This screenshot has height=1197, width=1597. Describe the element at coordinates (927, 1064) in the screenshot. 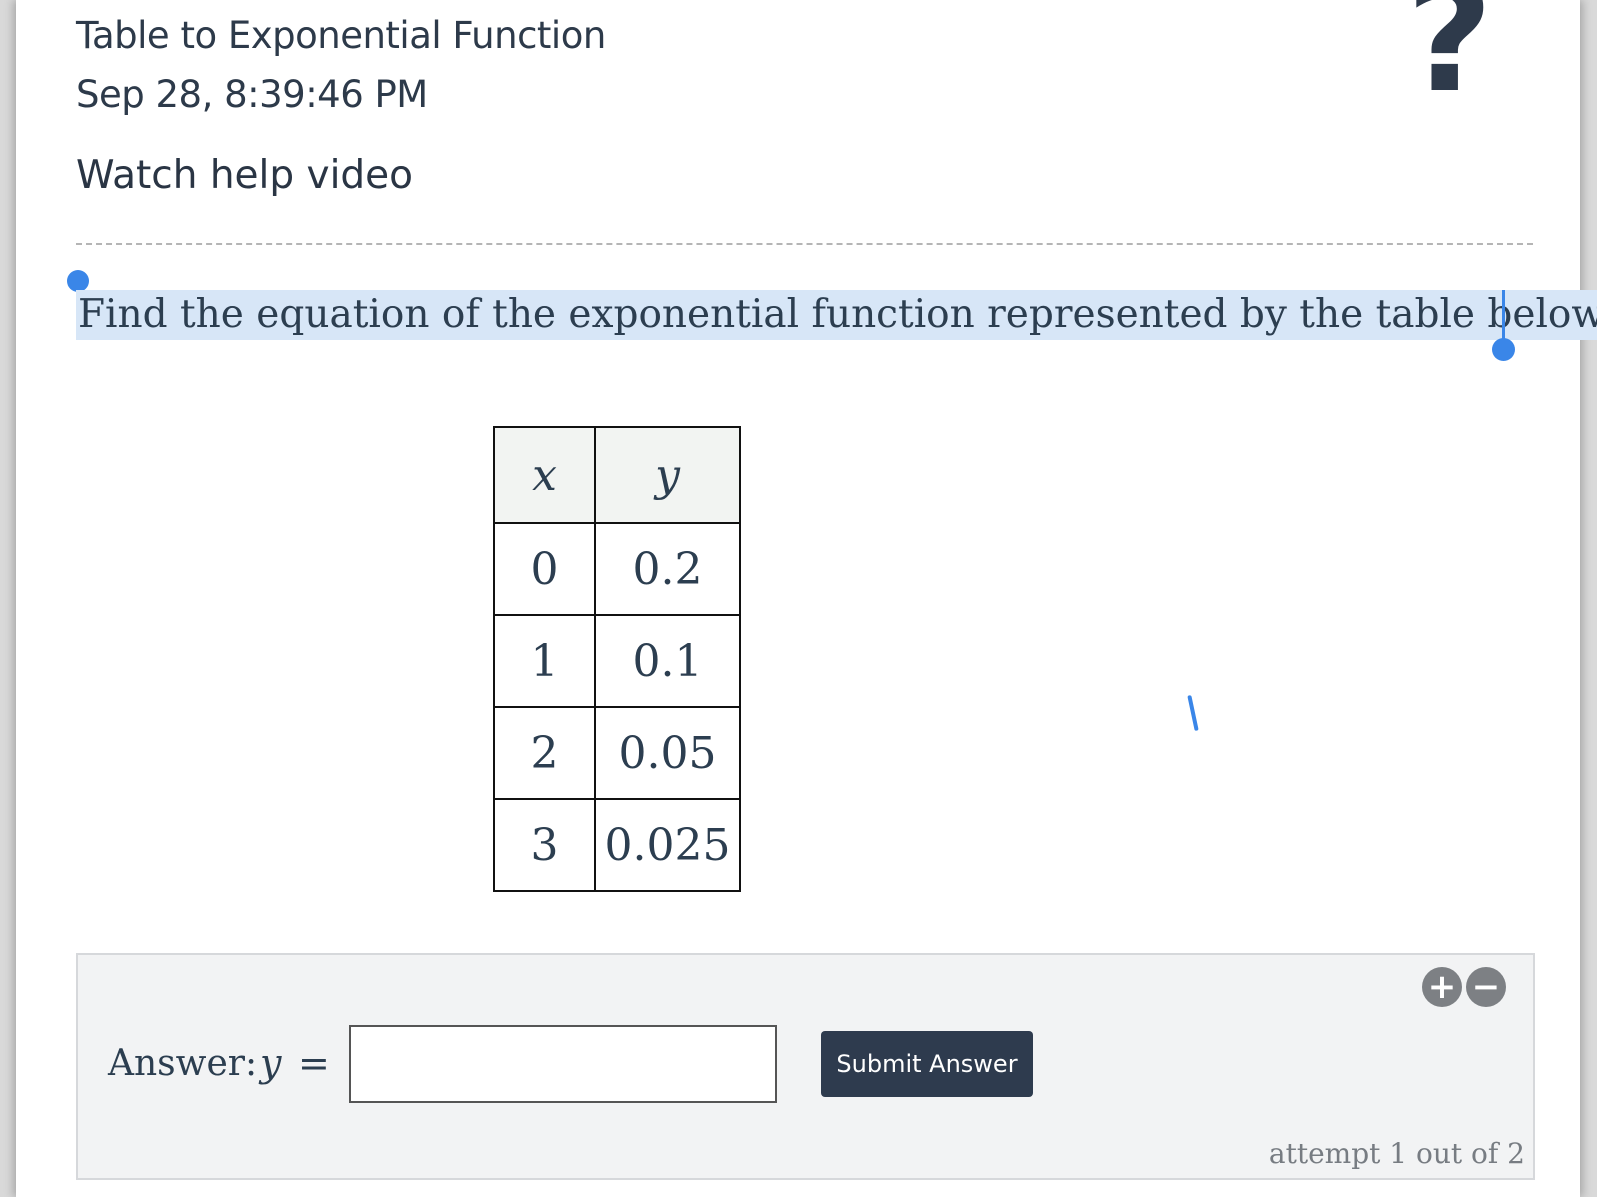

I see `submit-answer-button: Submit Answer` at that location.